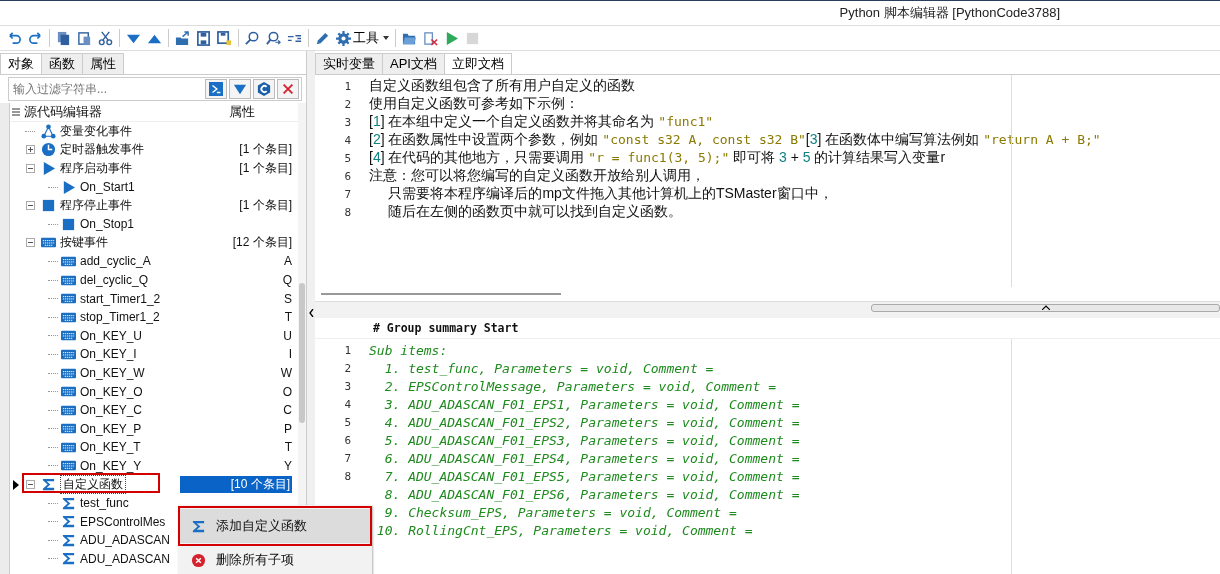 The width and height of the screenshot is (1220, 574). What do you see at coordinates (347, 386) in the screenshot?
I see `line-number: 3` at bounding box center [347, 386].